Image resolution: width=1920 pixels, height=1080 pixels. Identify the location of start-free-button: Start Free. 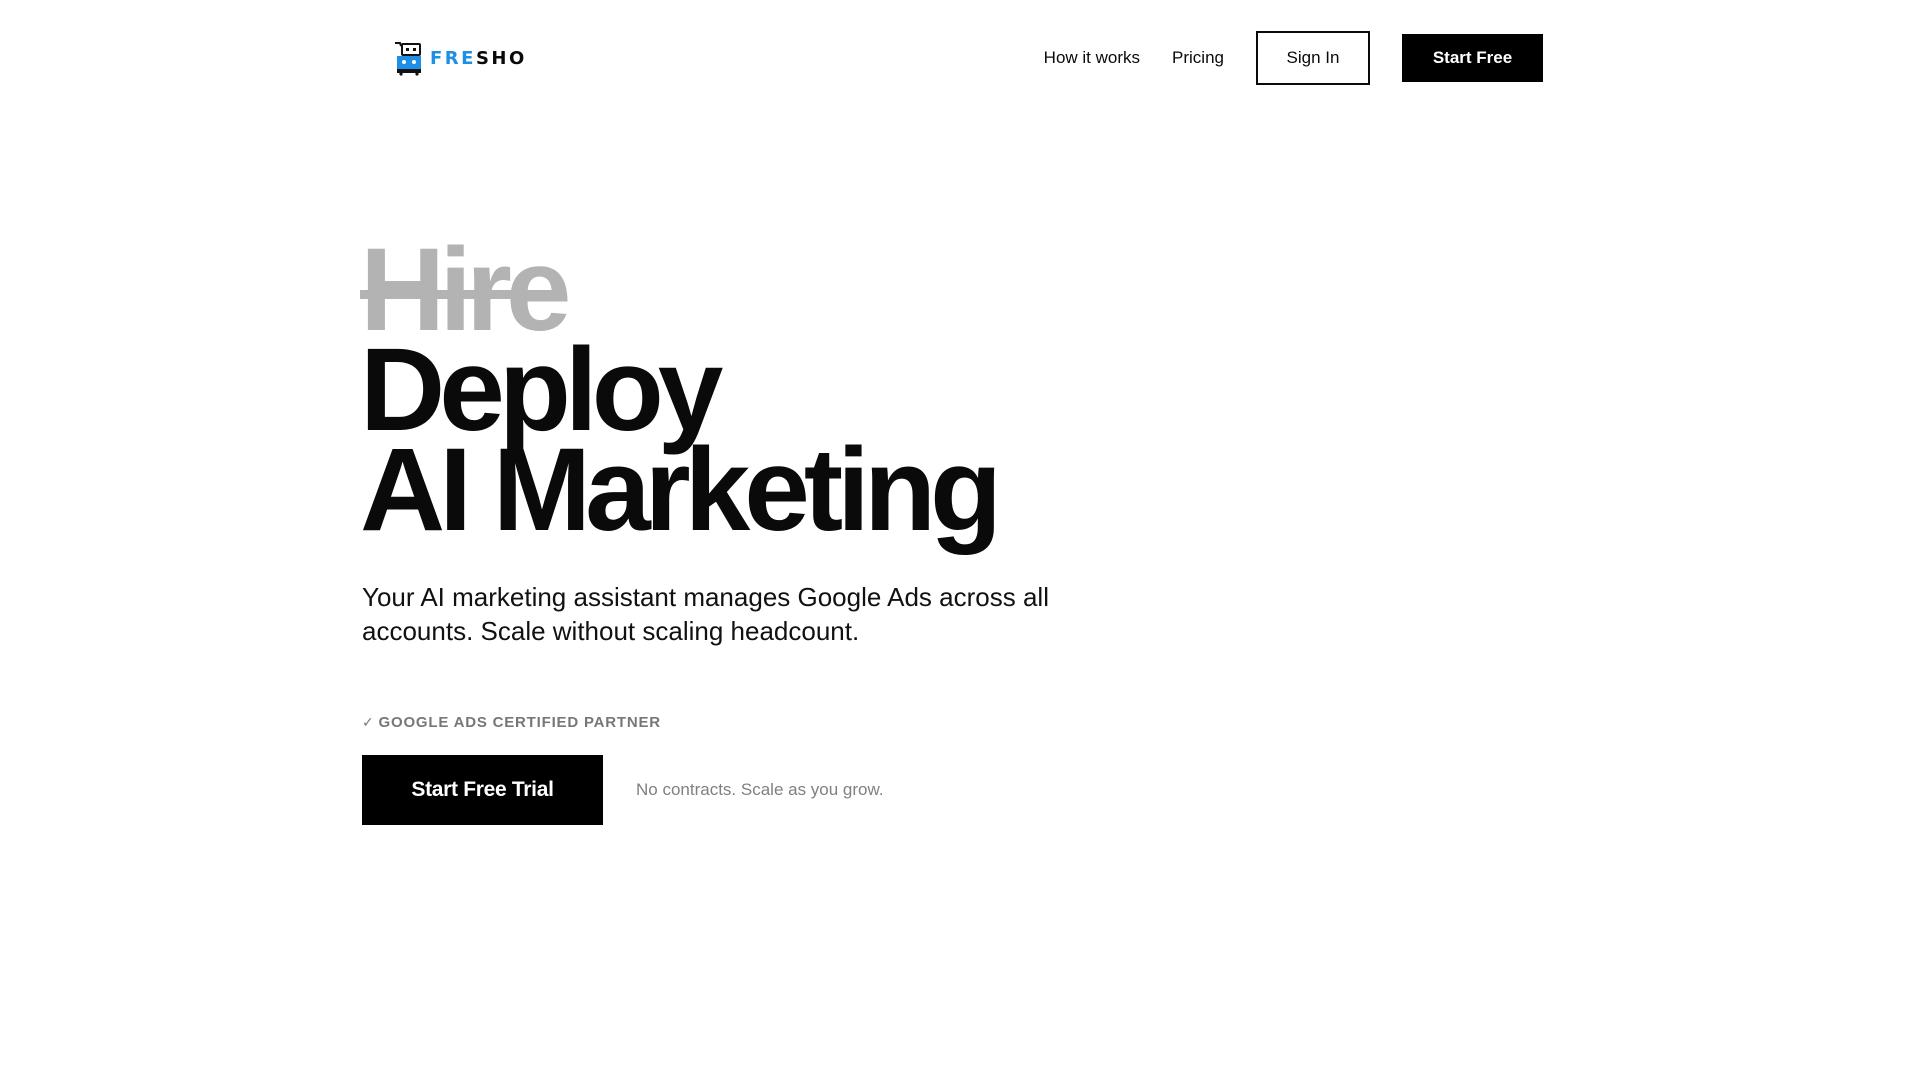
(1472, 58).